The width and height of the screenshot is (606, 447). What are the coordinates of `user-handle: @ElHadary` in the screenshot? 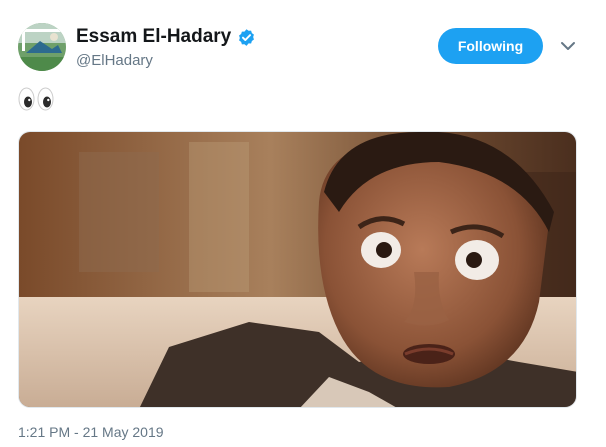 It's located at (114, 60).